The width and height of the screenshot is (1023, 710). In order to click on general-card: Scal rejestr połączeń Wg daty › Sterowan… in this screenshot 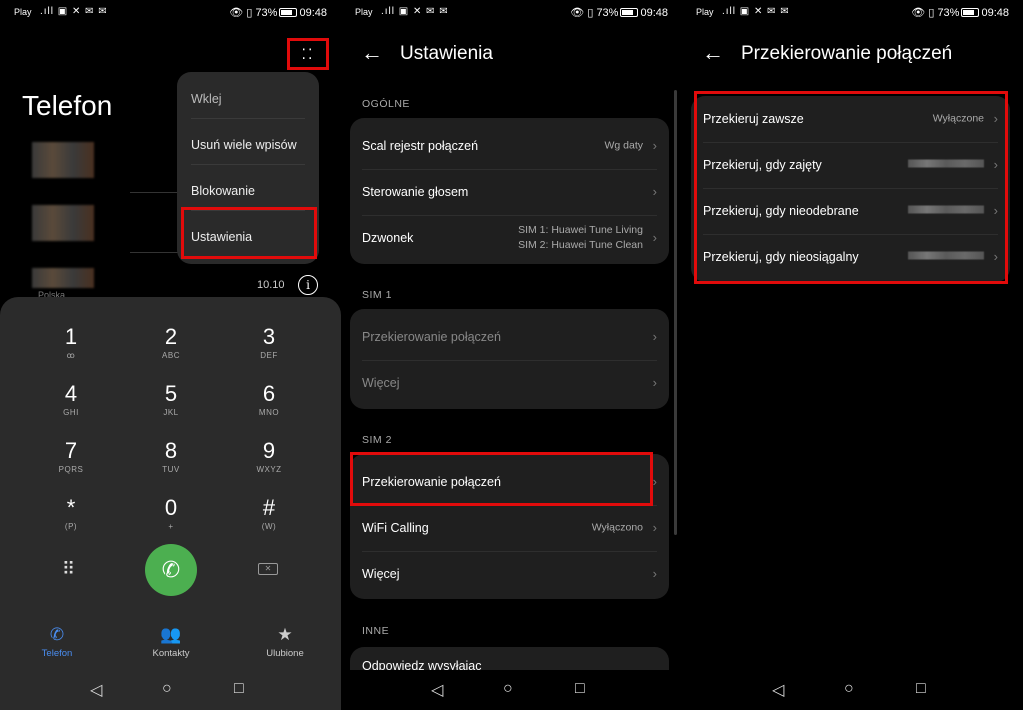, I will do `click(509, 191)`.